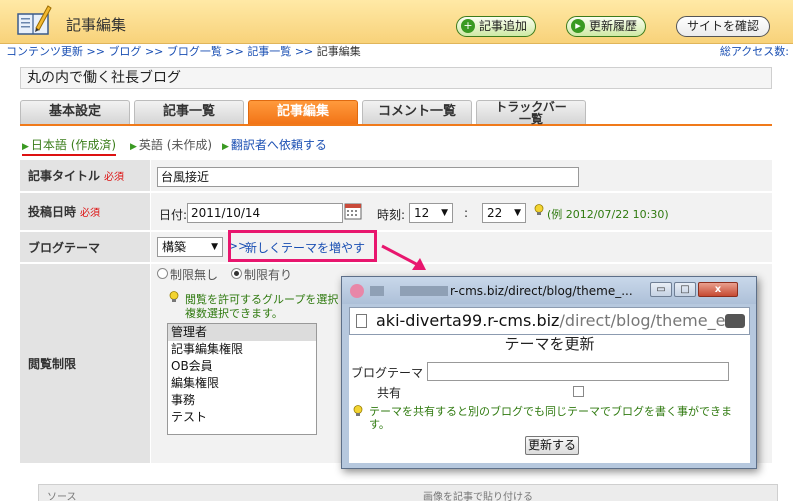  I want to click on arrow-annotation-icon, so click(403, 257).